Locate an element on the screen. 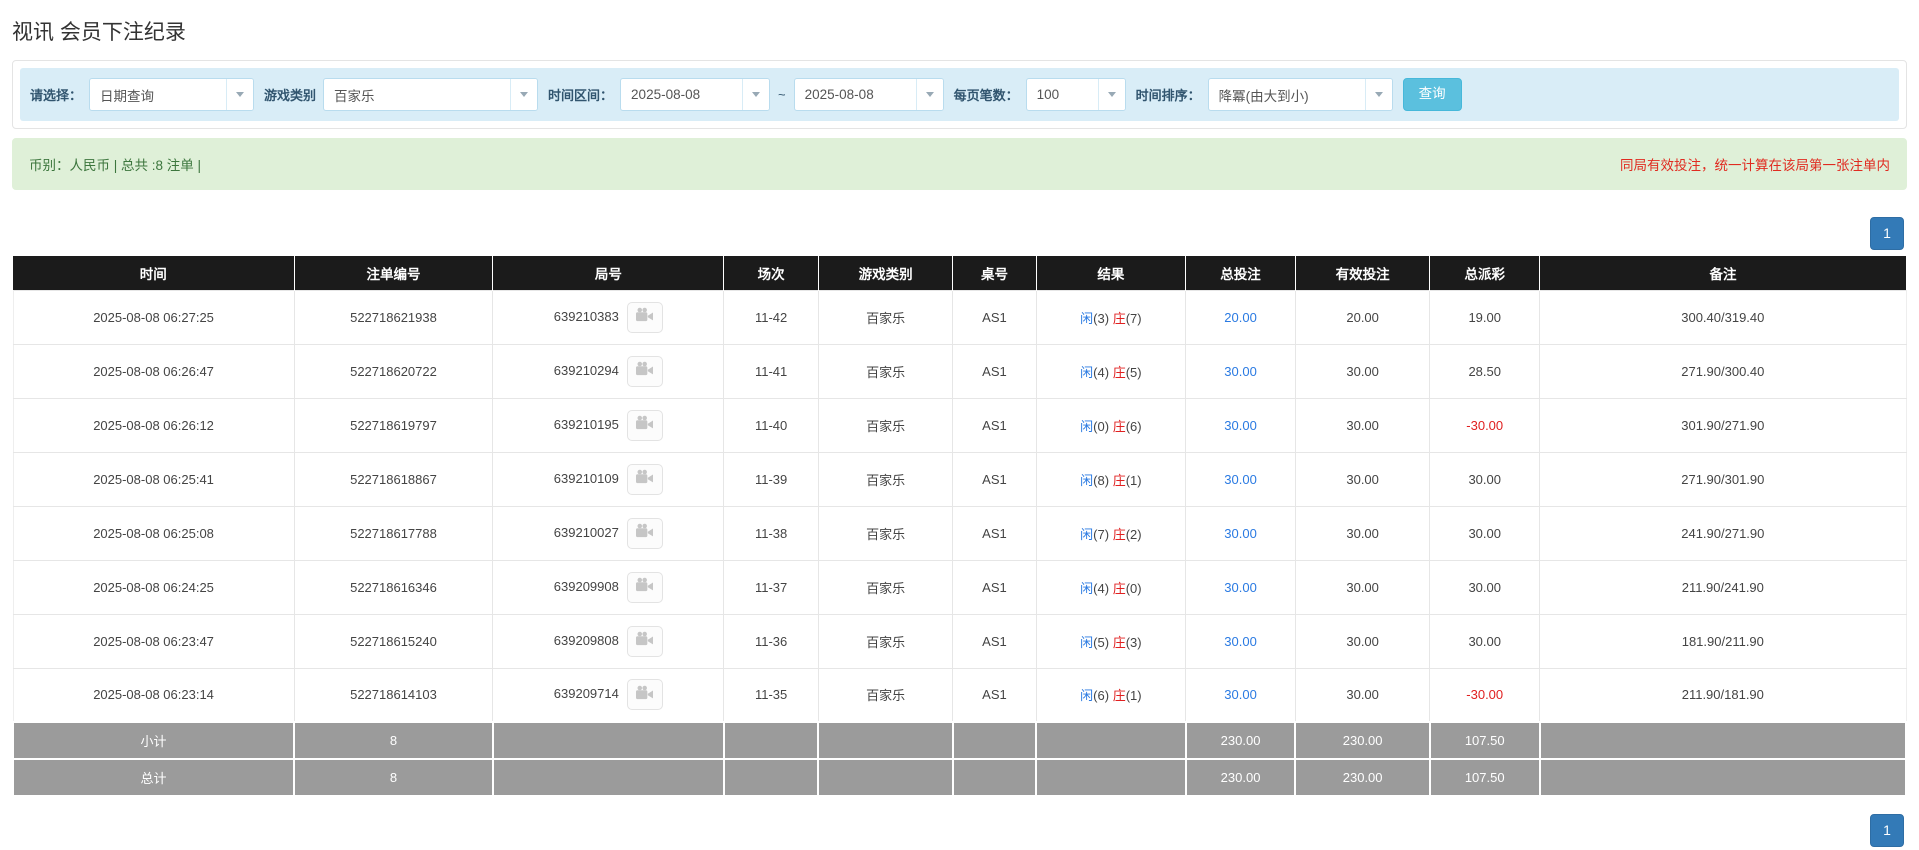 The width and height of the screenshot is (1919, 850). date-from-select: 2025-08-08 is located at coordinates (695, 94).